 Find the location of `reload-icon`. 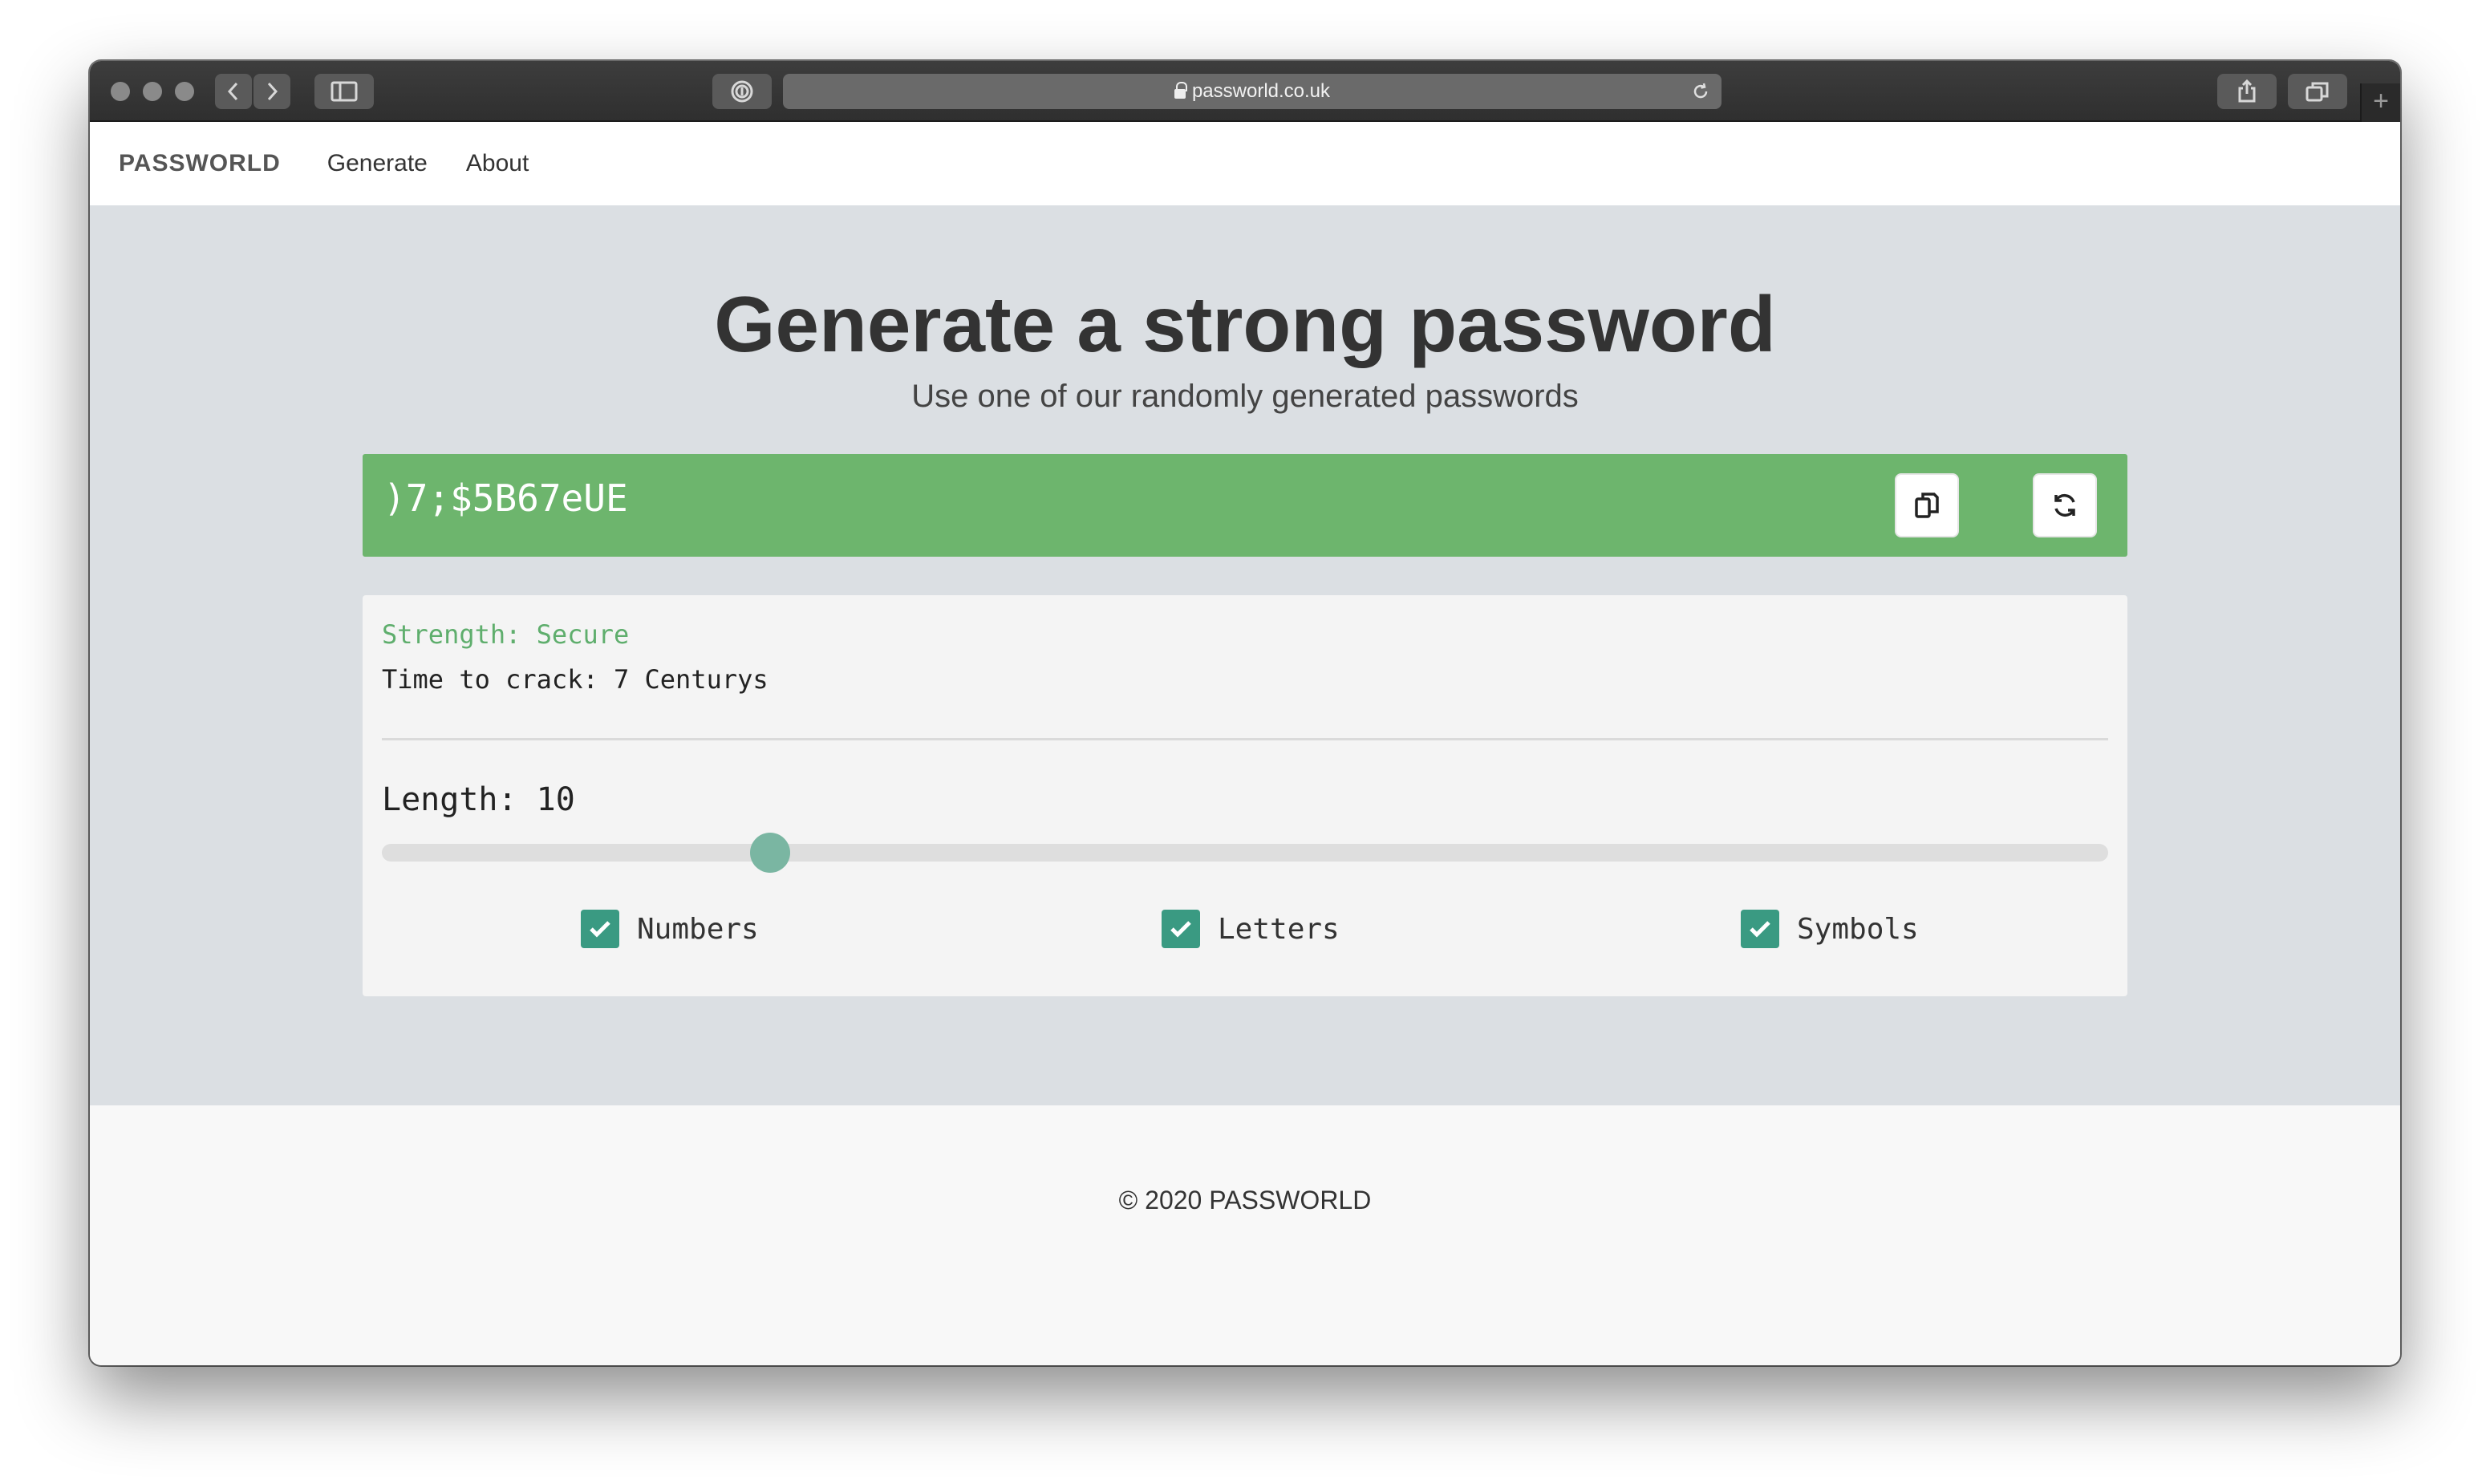

reload-icon is located at coordinates (1700, 91).